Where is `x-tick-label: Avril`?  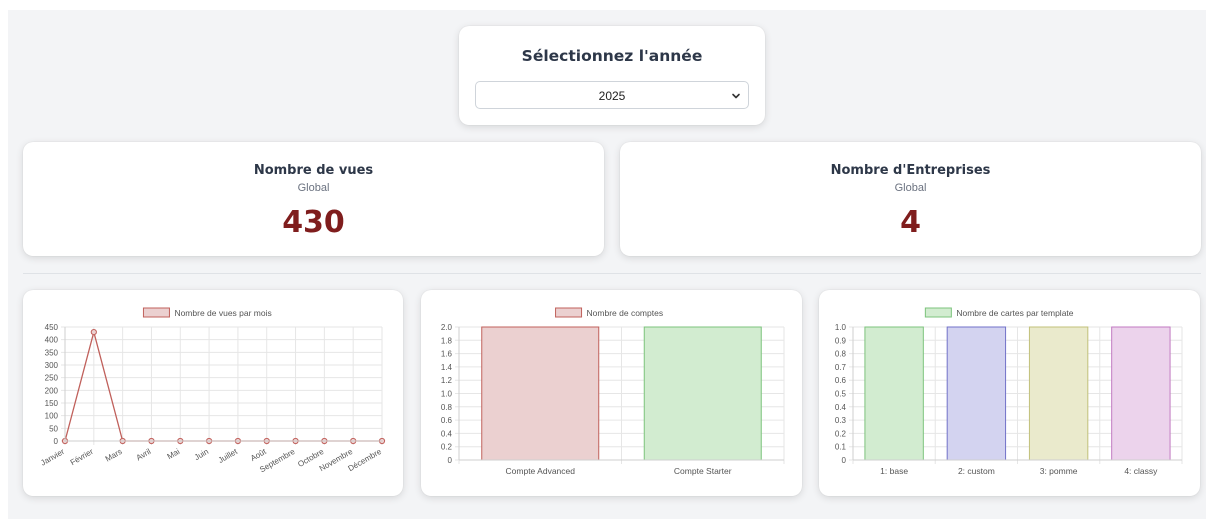 x-tick-label: Avril is located at coordinates (144, 455).